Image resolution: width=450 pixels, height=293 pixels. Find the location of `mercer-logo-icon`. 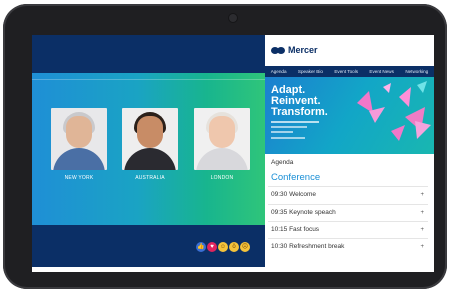

mercer-logo-icon is located at coordinates (278, 50).